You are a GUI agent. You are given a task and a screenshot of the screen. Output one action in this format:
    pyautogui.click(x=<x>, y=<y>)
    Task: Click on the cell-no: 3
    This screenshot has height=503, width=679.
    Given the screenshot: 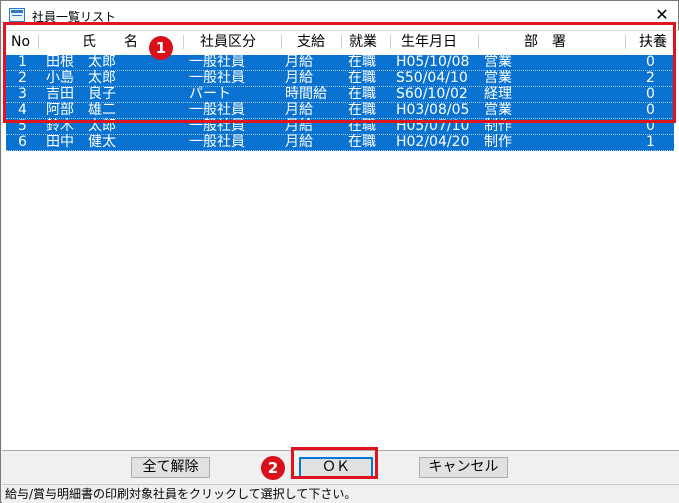 What is the action you would take?
    pyautogui.click(x=22, y=94)
    